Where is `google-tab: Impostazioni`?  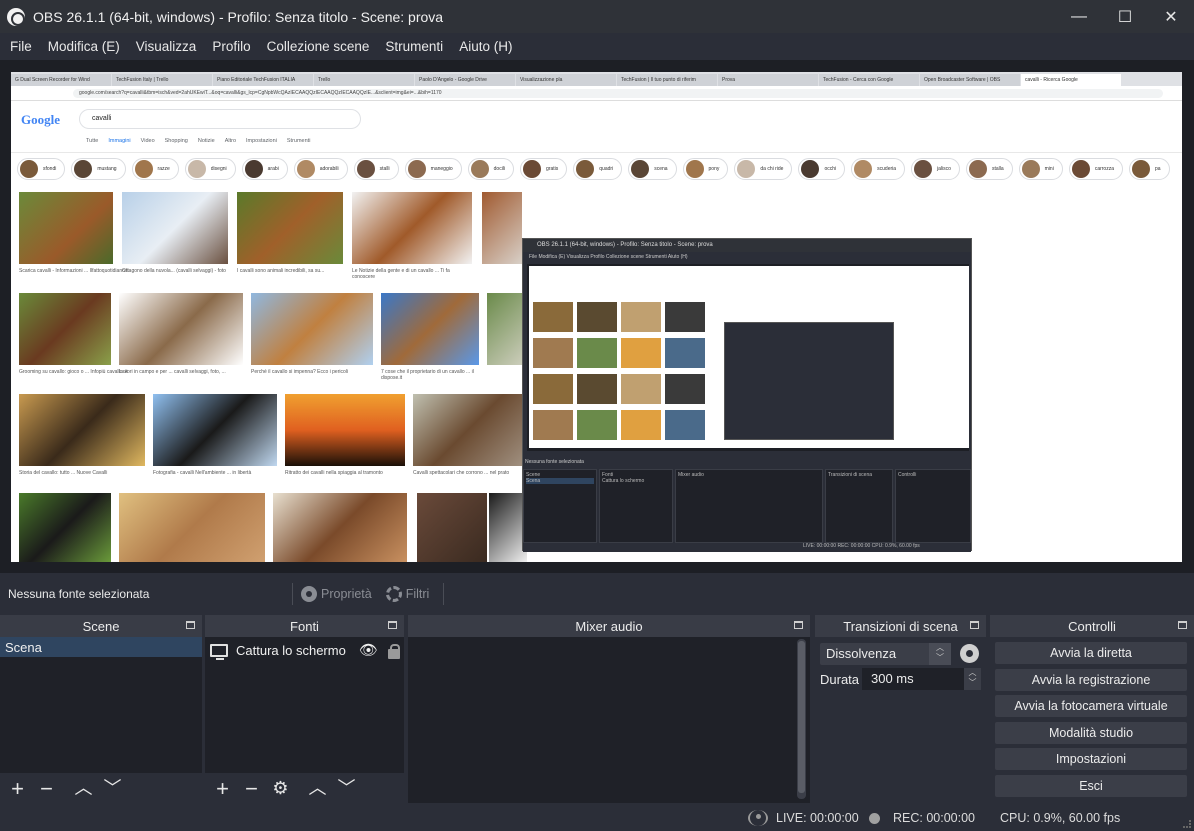
google-tab: Impostazioni is located at coordinates (261, 141).